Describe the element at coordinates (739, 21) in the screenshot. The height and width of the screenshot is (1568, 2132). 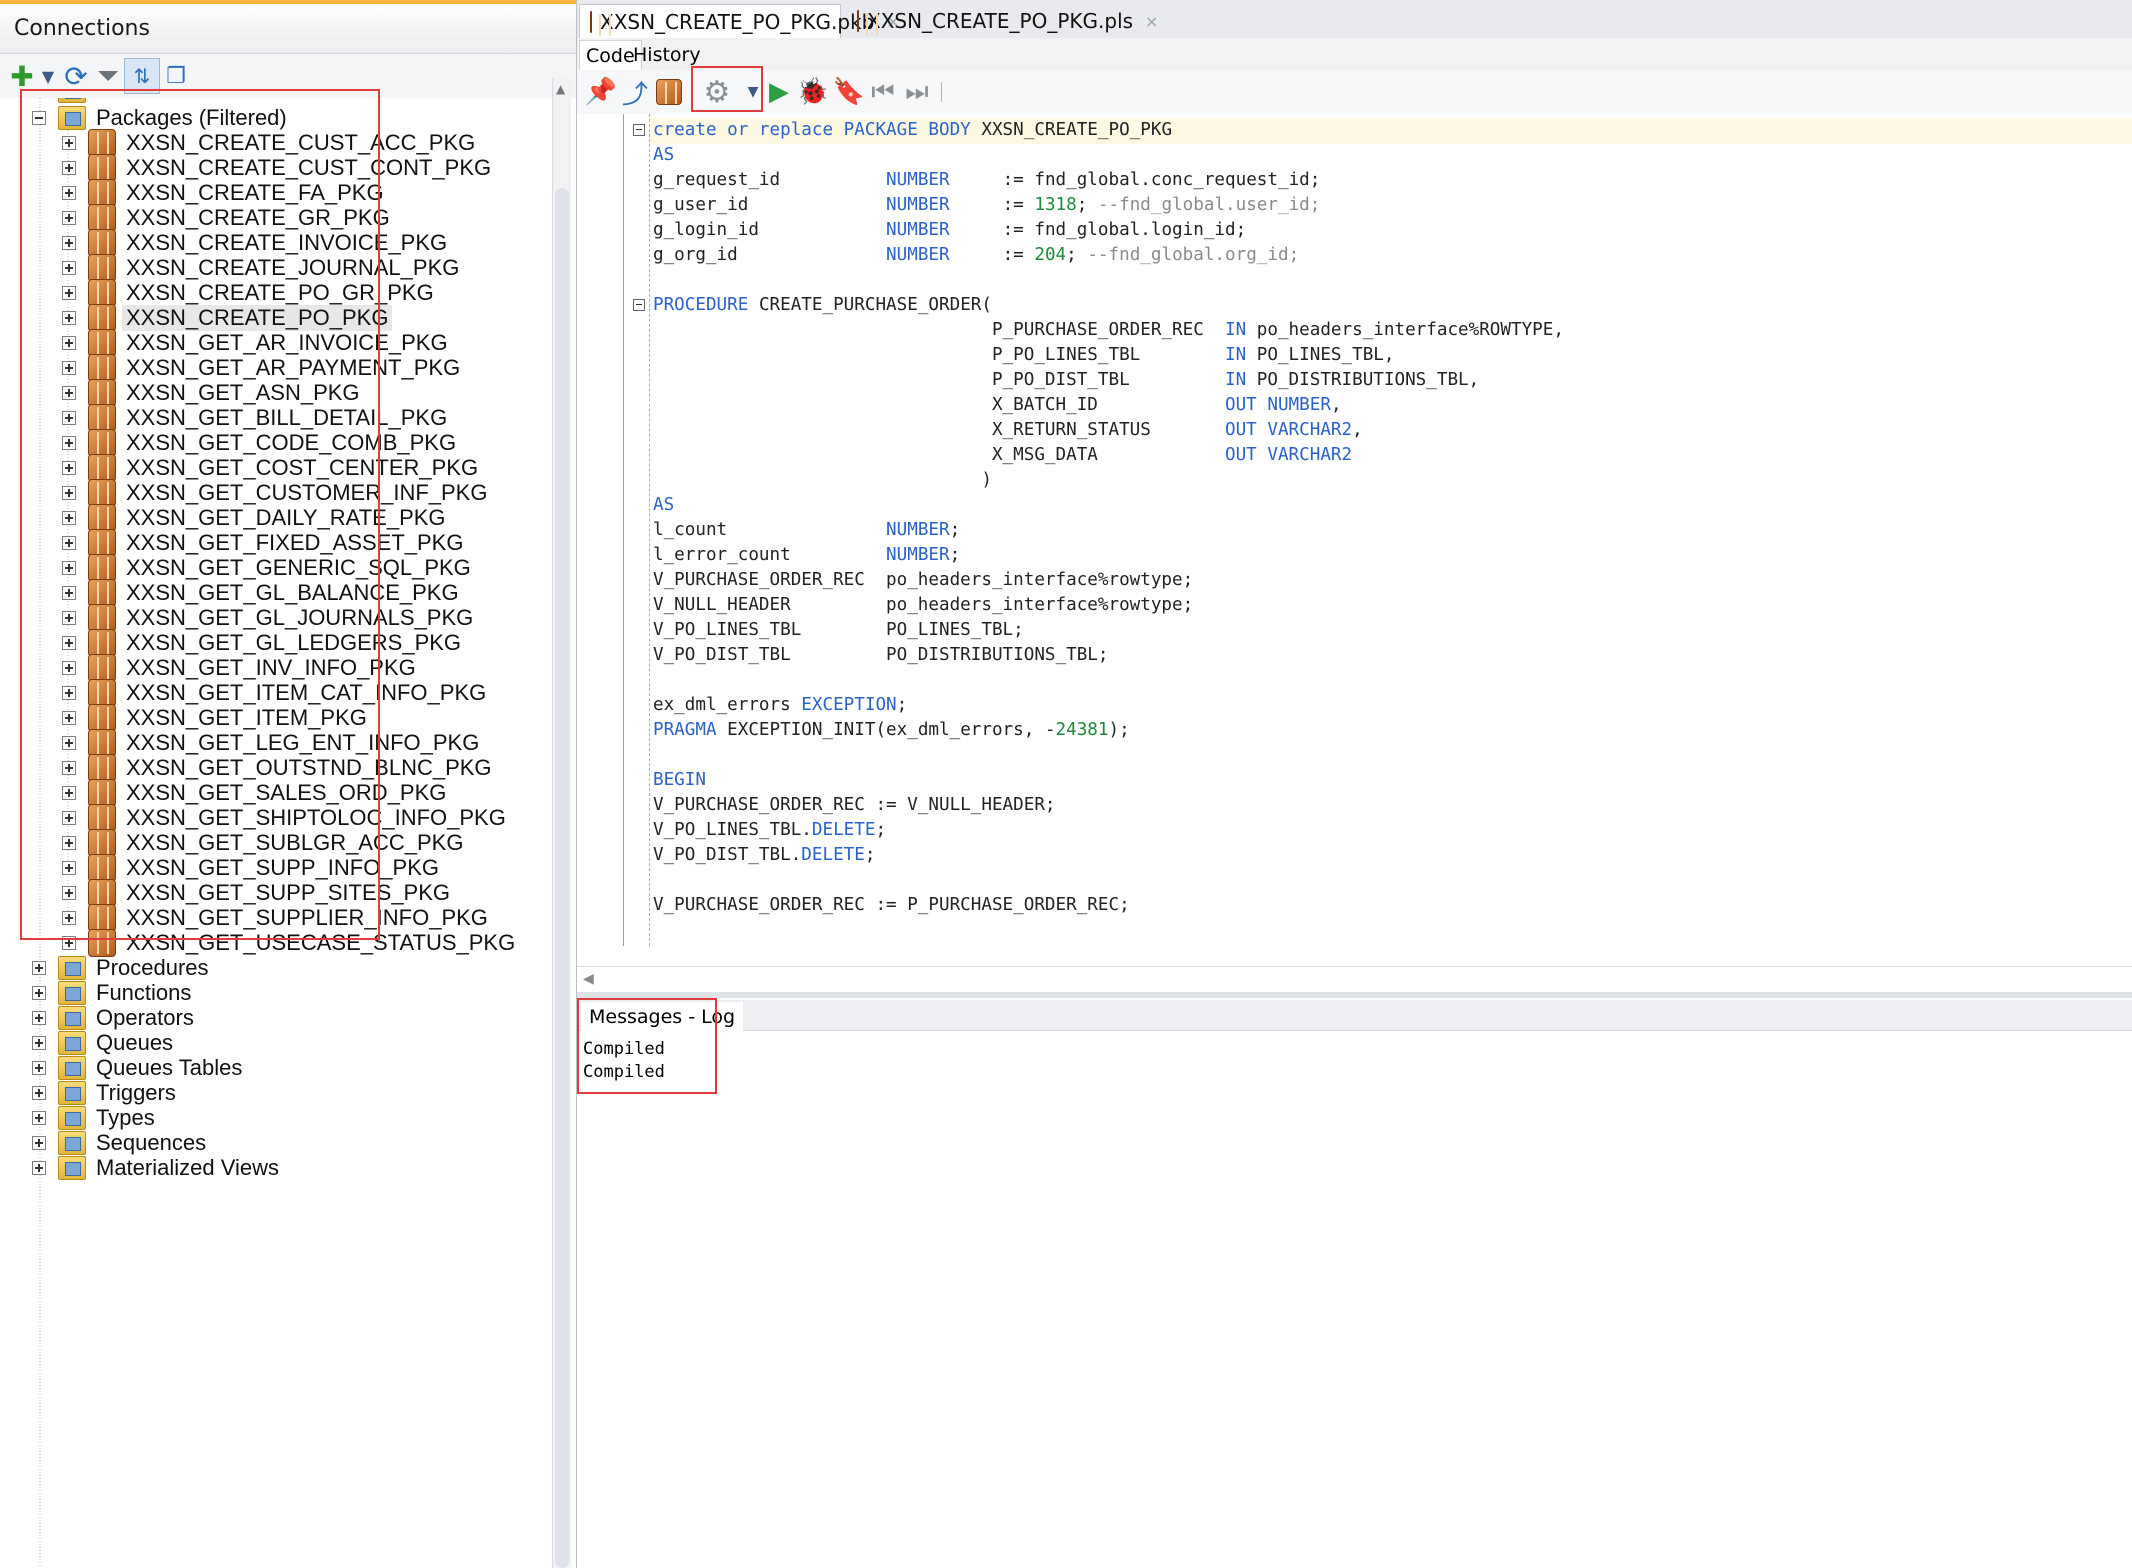
I see `tab-pkb: XXSN_CREATE_PO_PKG.pkb ×` at that location.